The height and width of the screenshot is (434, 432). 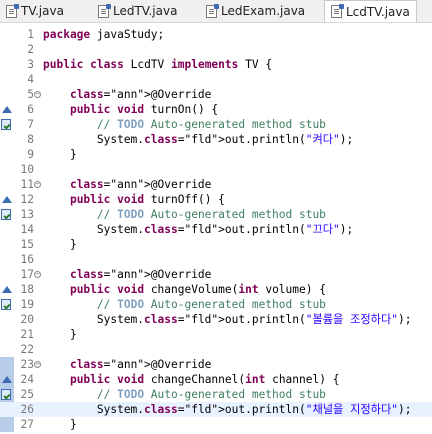 I want to click on code-line: 8 System.class="fld">out.println("켜다");, so click(x=216, y=139).